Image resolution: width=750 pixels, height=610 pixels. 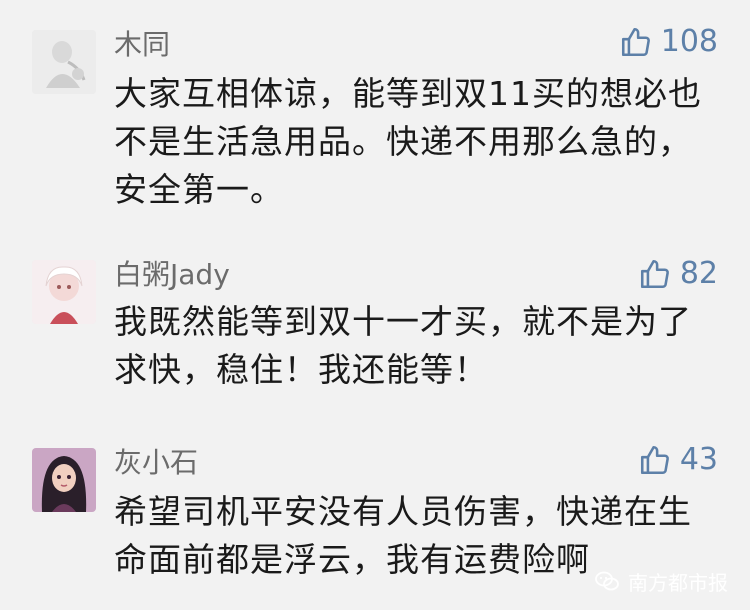 I want to click on like-button: 108, so click(x=668, y=42).